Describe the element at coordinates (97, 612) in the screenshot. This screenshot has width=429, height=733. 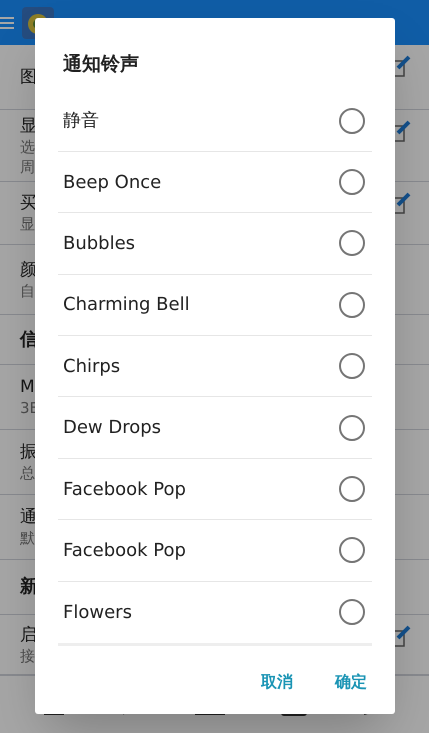
I see `option-label: Flowers` at that location.